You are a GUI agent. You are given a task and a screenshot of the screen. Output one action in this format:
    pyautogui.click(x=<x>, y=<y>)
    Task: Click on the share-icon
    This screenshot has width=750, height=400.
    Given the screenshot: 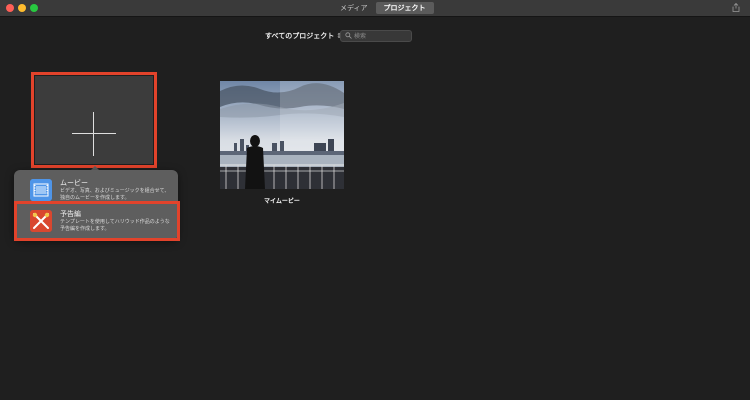 What is the action you would take?
    pyautogui.click(x=736, y=7)
    